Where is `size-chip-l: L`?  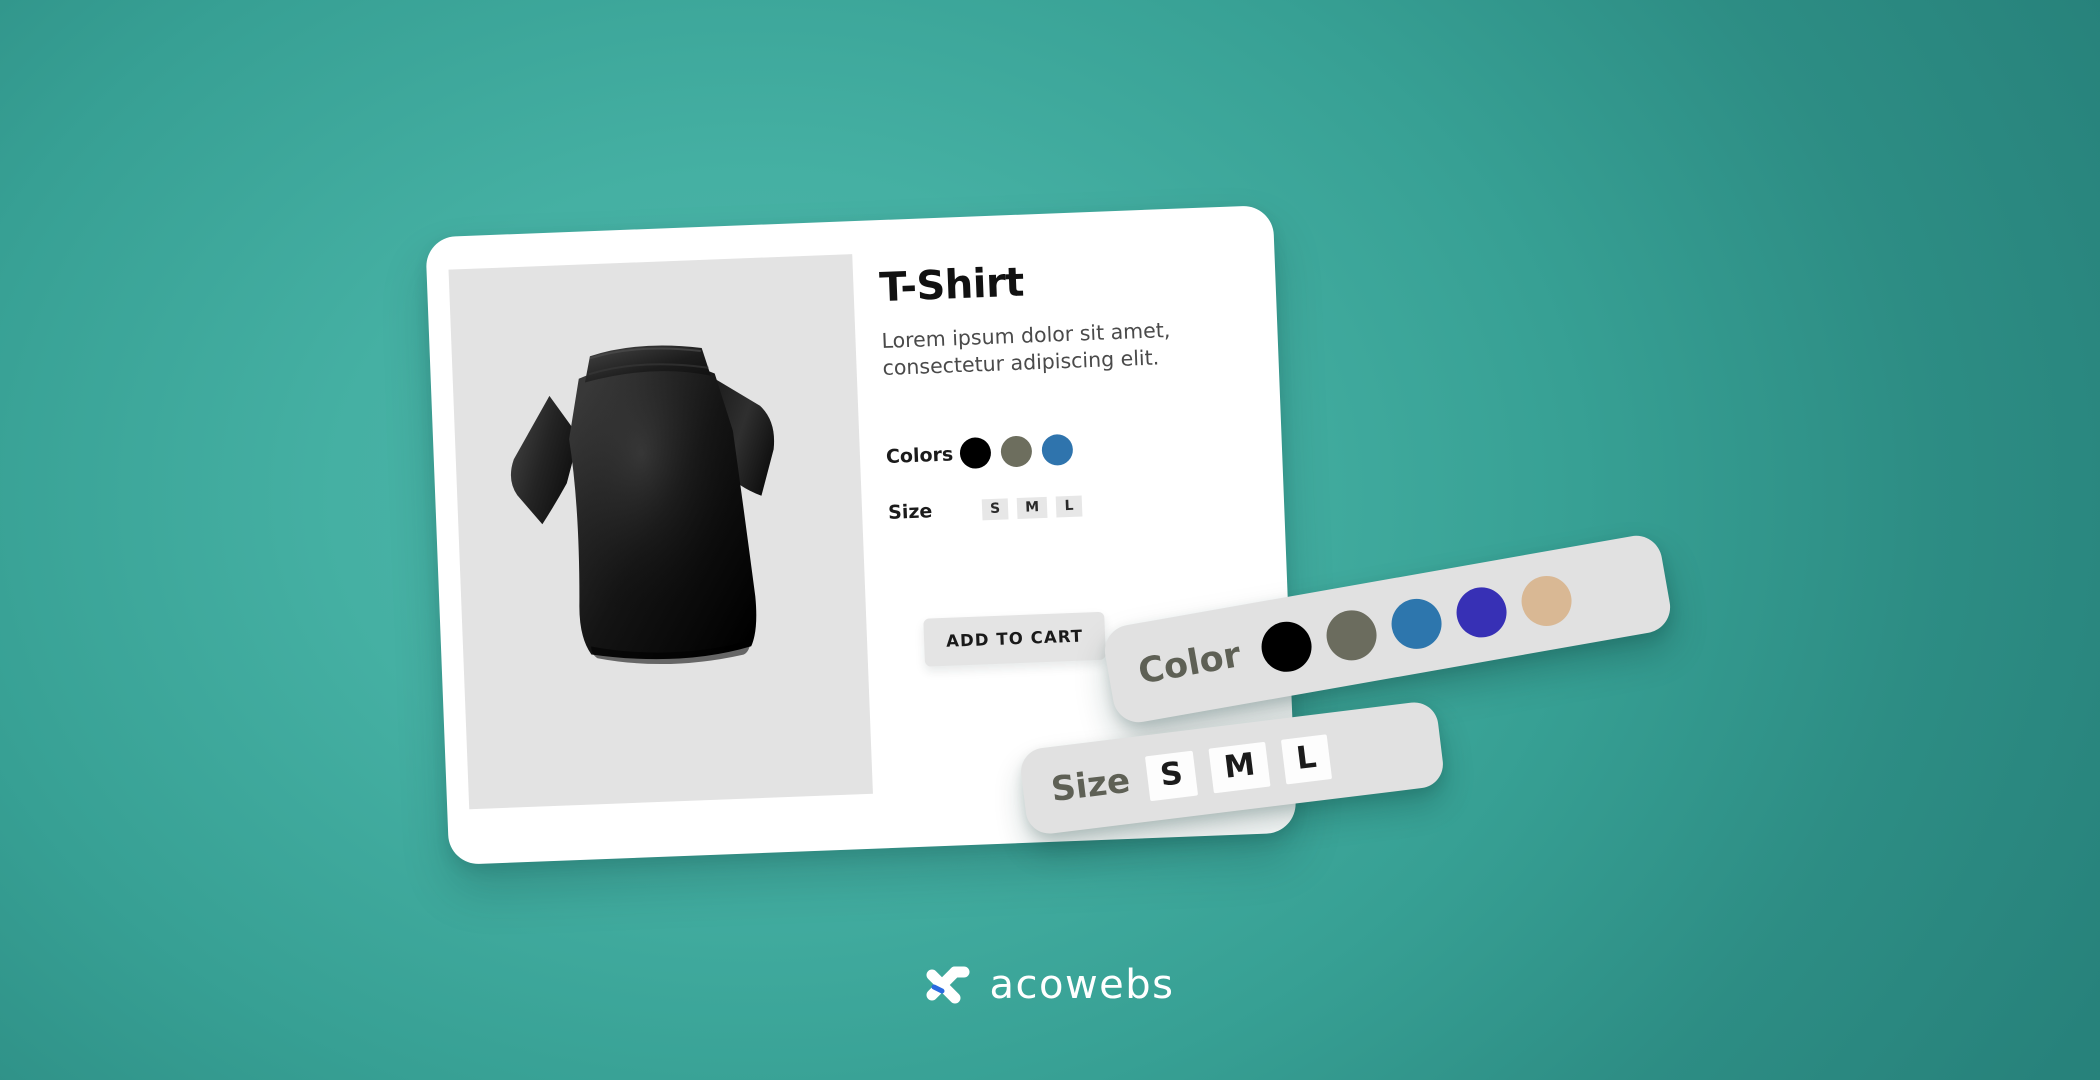
size-chip-l: L is located at coordinates (1069, 506).